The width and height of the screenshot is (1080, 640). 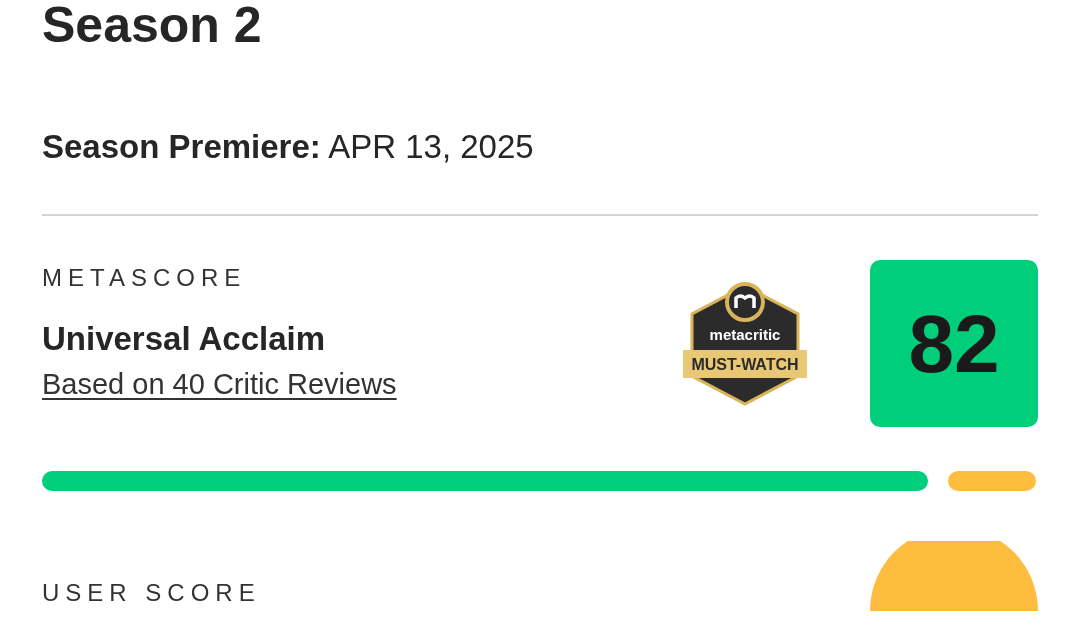 I want to click on score-box: 82, so click(x=954, y=343).